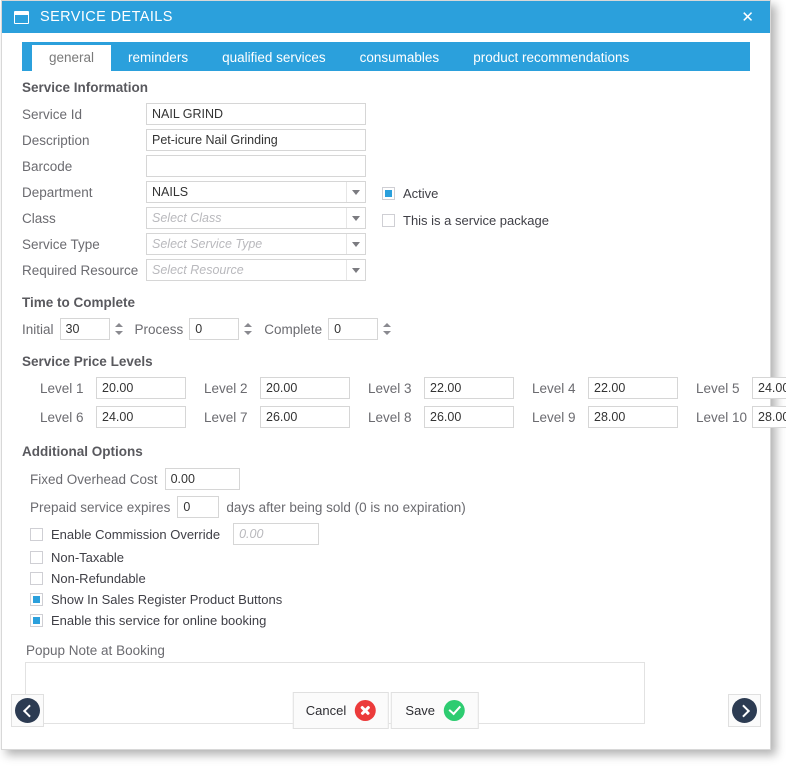  I want to click on time-to-complete-heading: Time to Complete, so click(79, 302).